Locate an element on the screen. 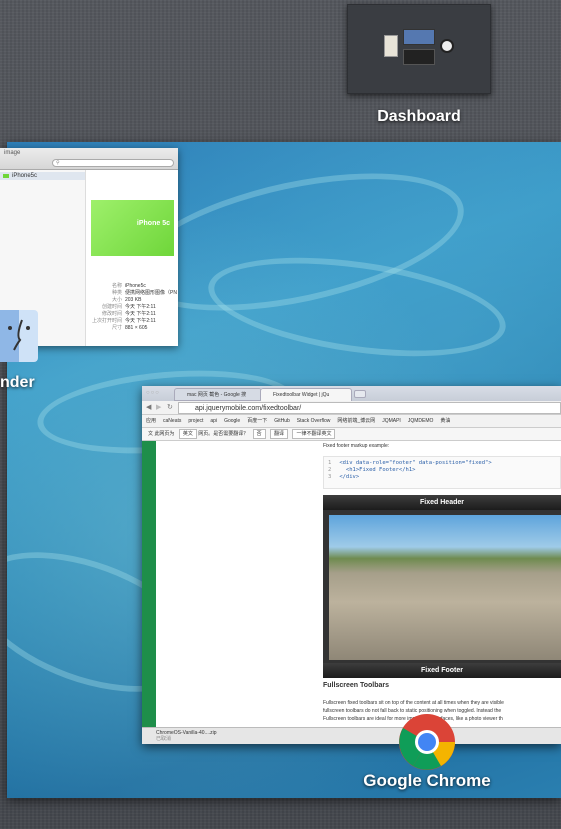 Image resolution: width=561 pixels, height=829 pixels. sidebar-item-label: iPhone5c is located at coordinates (25, 176).